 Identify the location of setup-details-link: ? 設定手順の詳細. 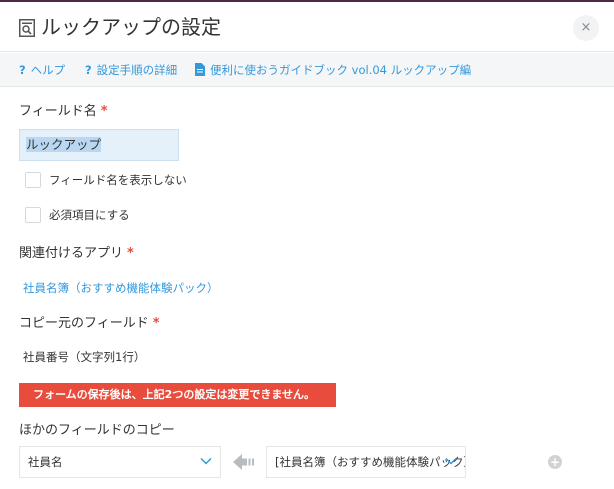
(131, 70).